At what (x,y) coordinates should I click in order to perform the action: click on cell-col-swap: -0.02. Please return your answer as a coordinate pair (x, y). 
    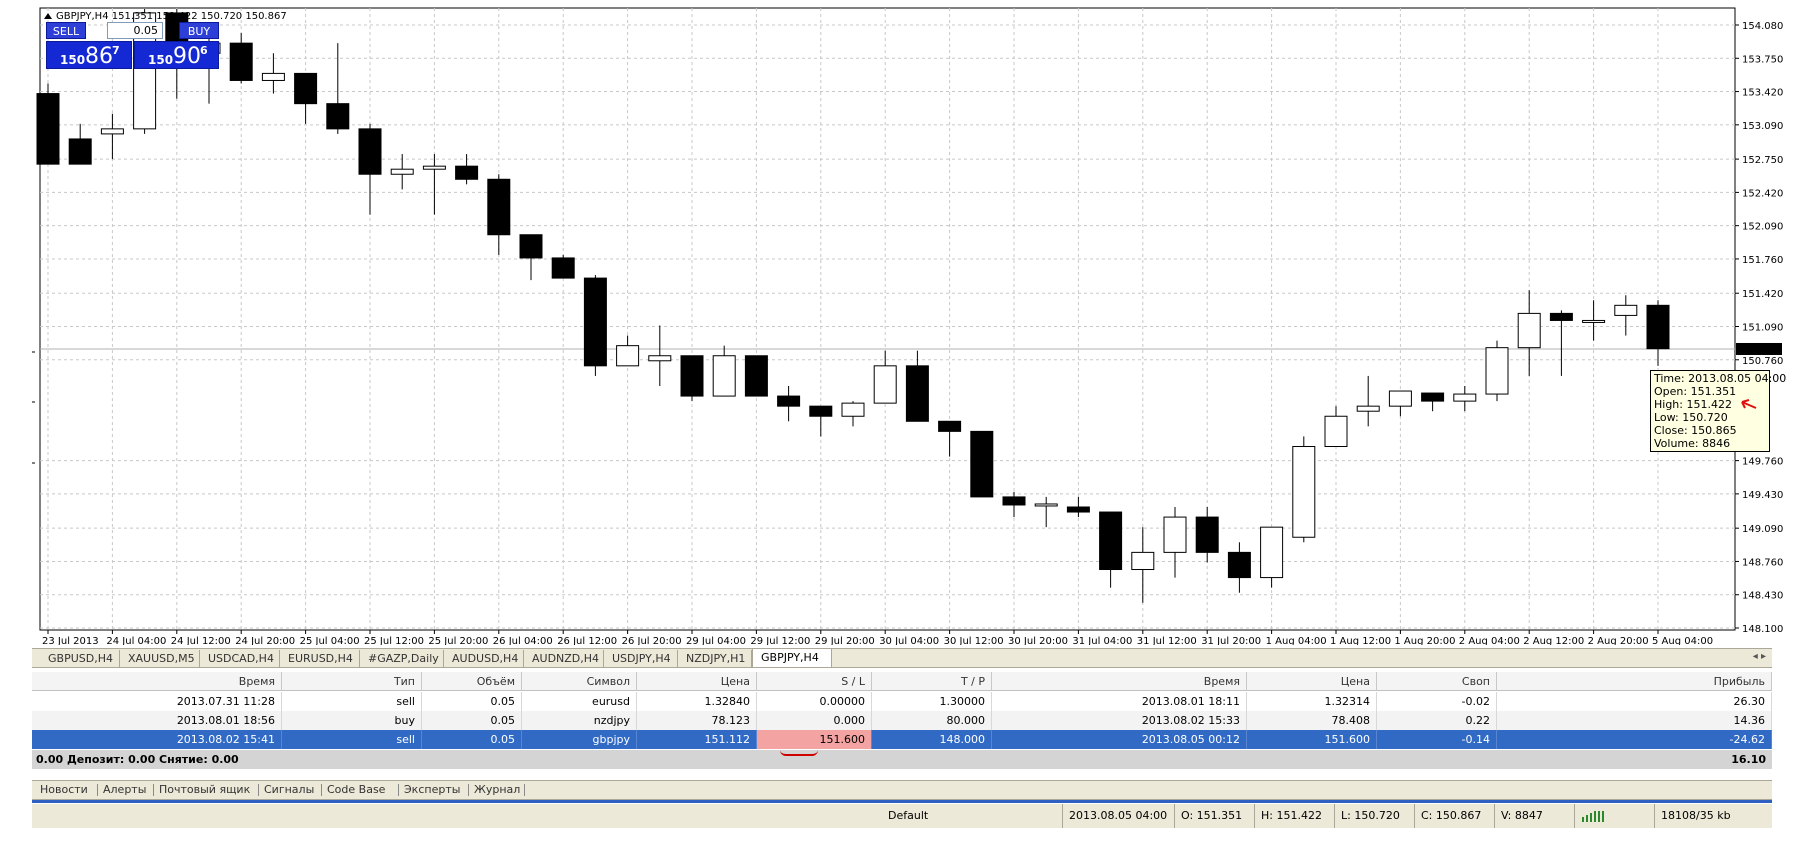
    Looking at the image, I should click on (1437, 701).